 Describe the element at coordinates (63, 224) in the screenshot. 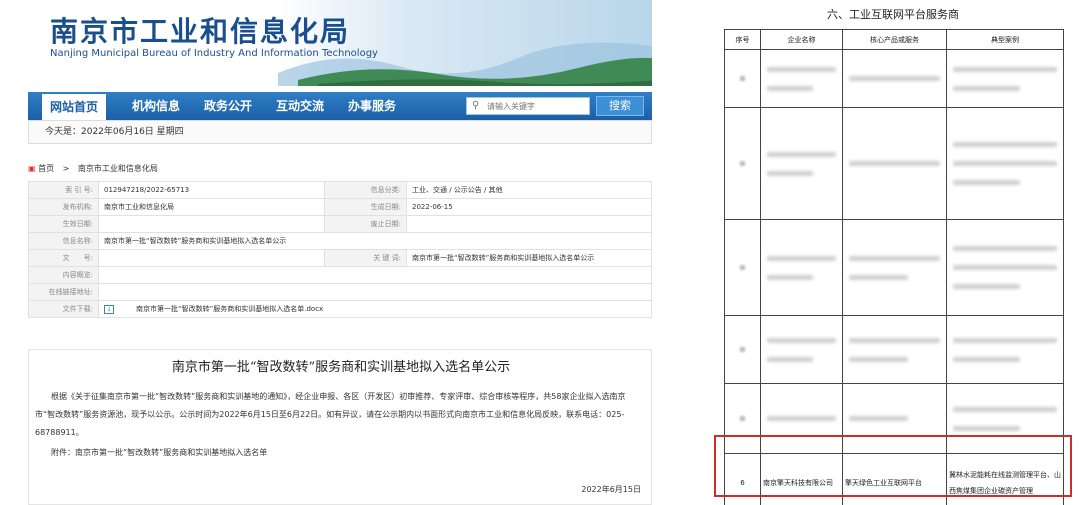

I see `effective-label: 生效日期:` at that location.